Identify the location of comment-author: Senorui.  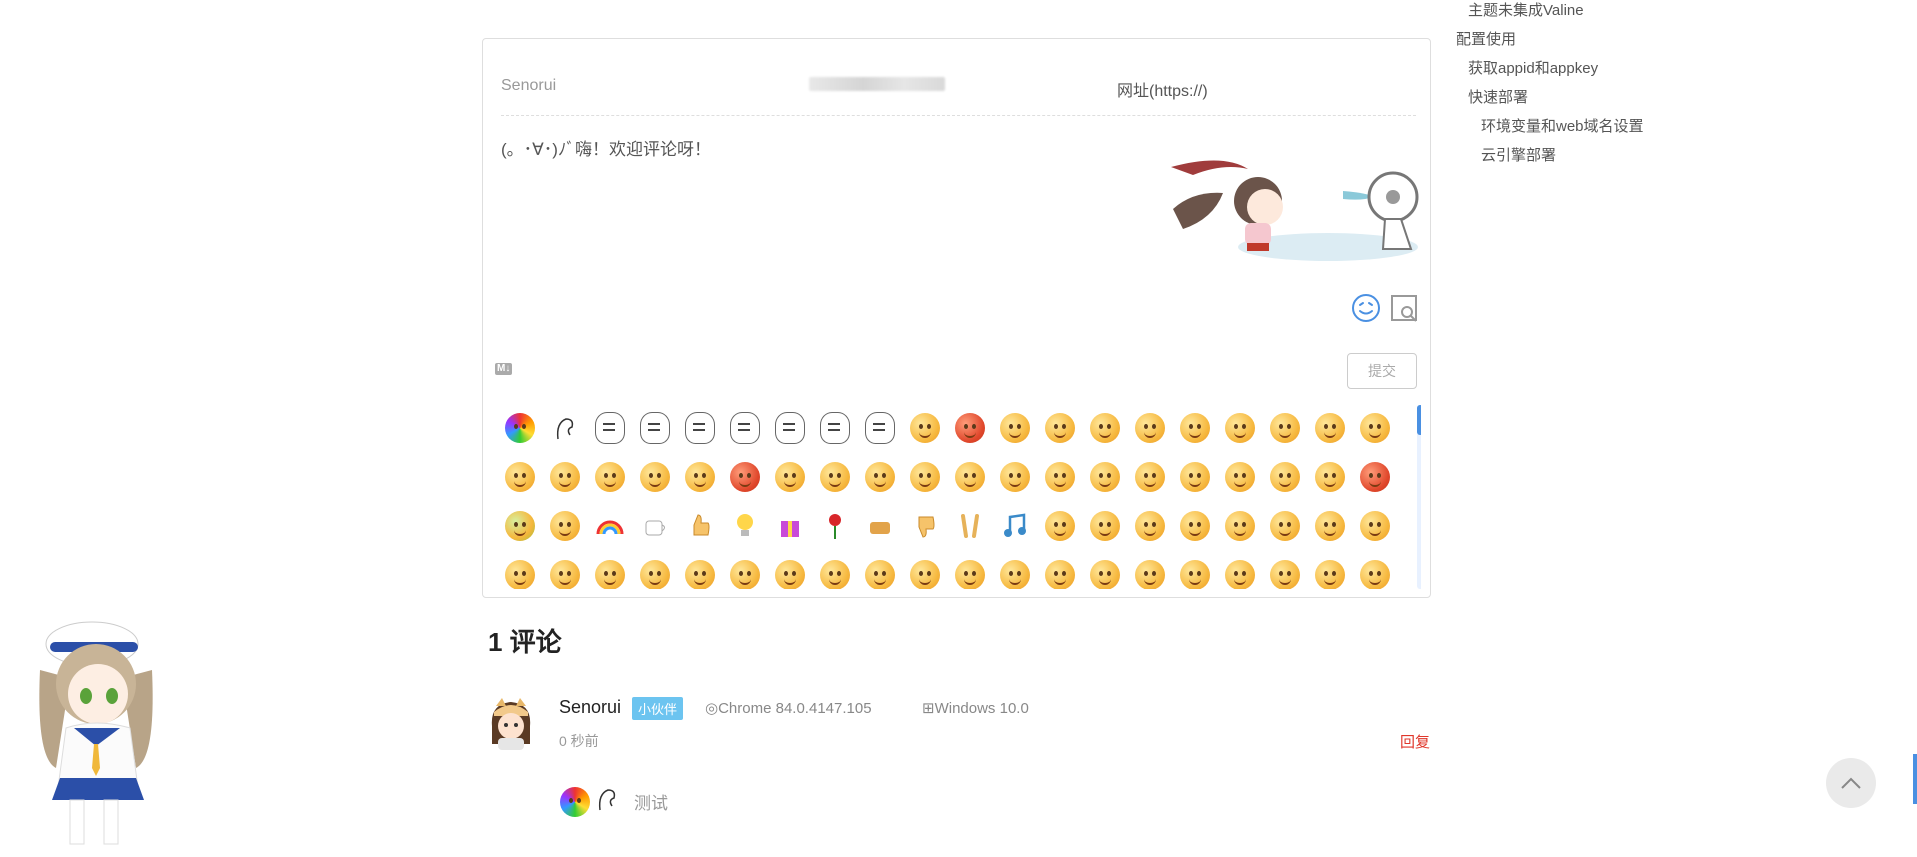
(590, 707).